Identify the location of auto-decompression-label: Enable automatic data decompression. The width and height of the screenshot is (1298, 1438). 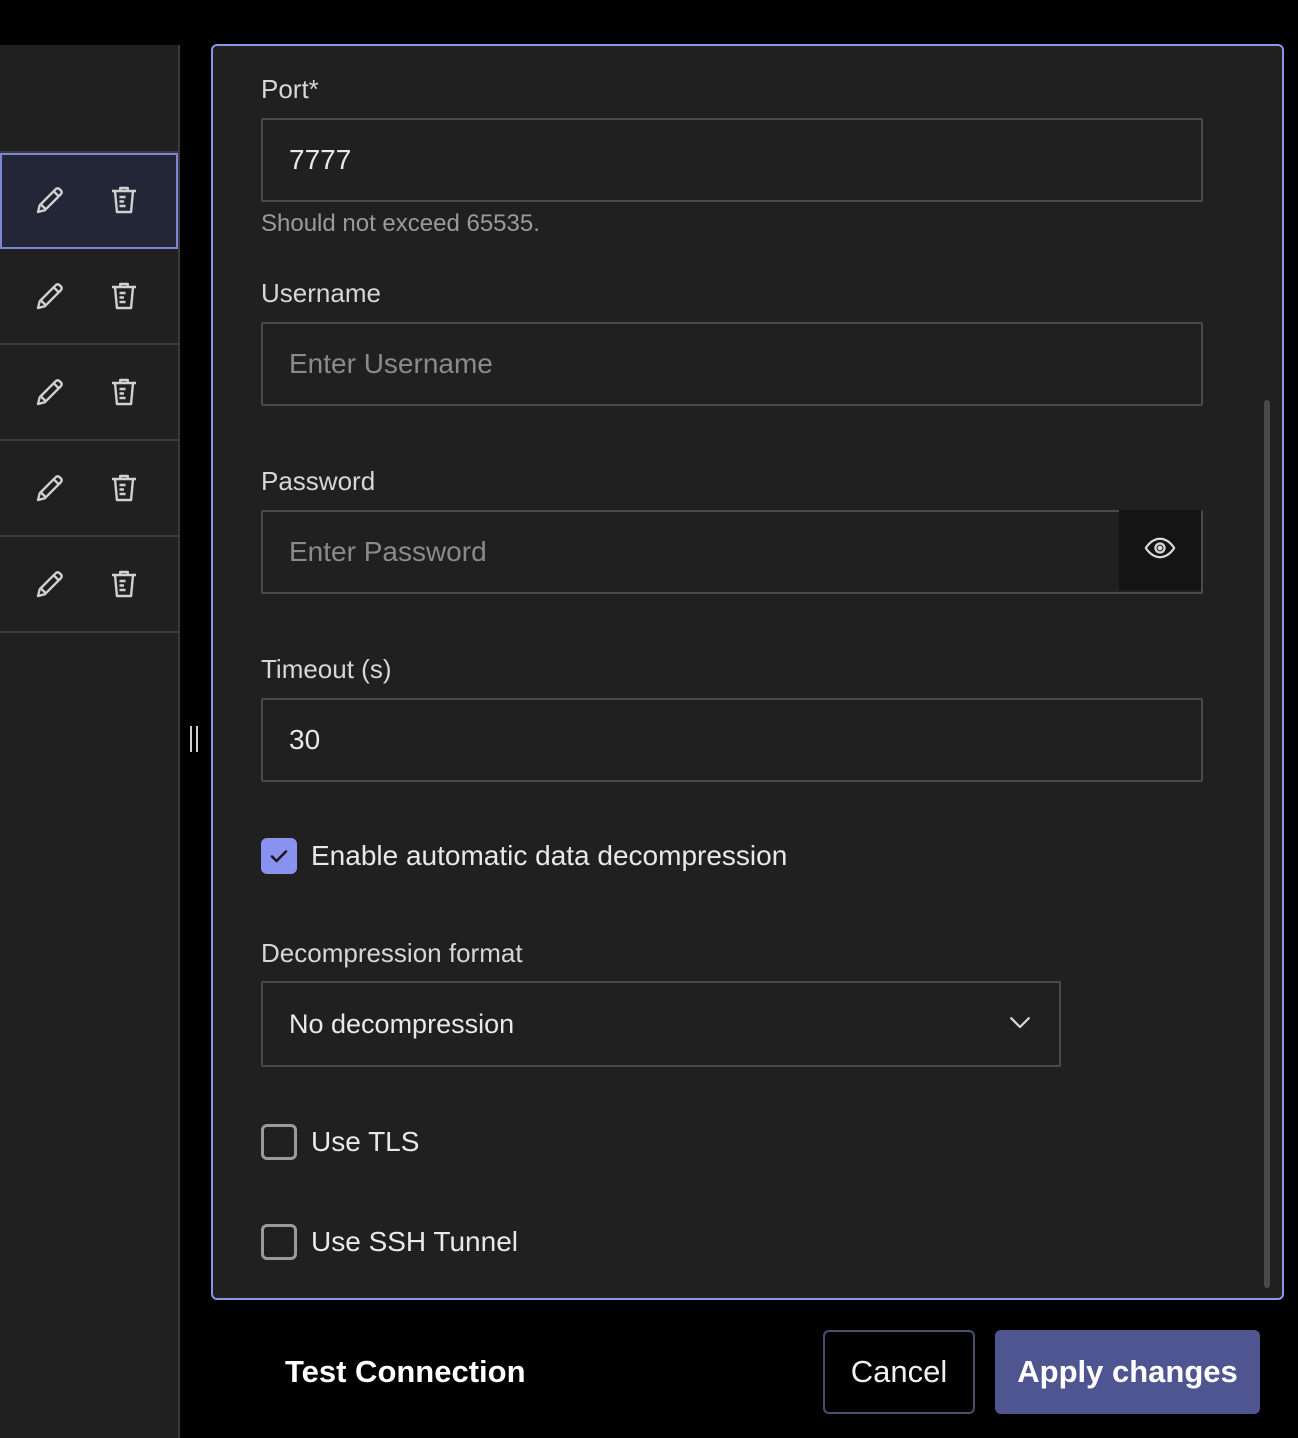
(549, 855).